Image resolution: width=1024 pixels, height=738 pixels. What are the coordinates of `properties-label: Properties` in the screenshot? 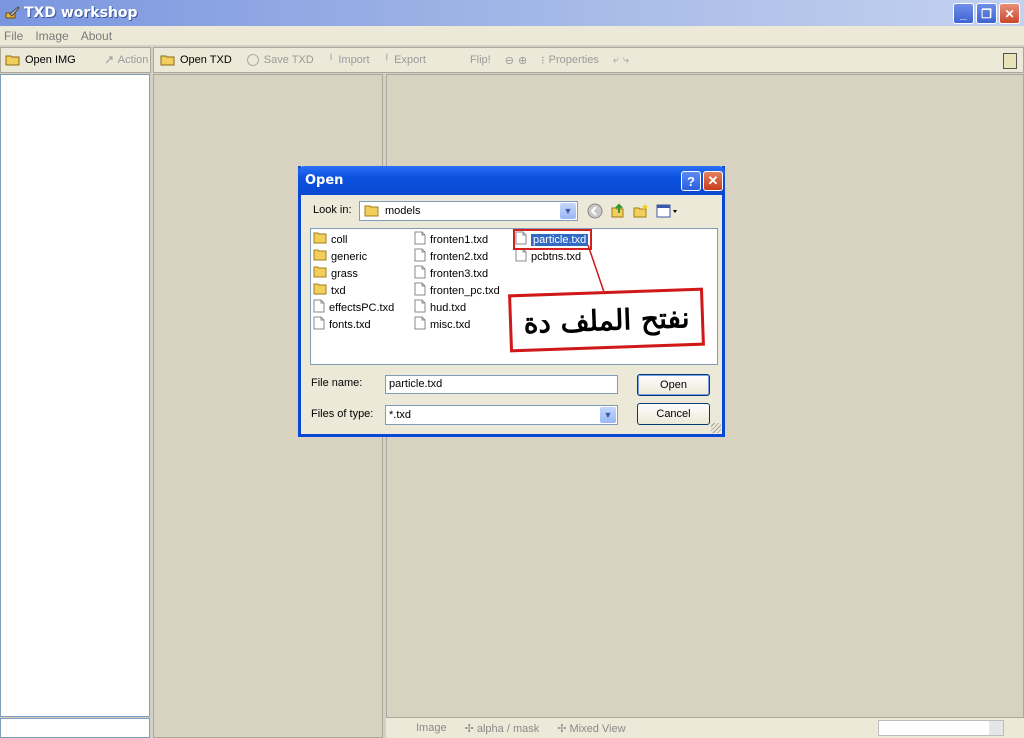 It's located at (573, 60).